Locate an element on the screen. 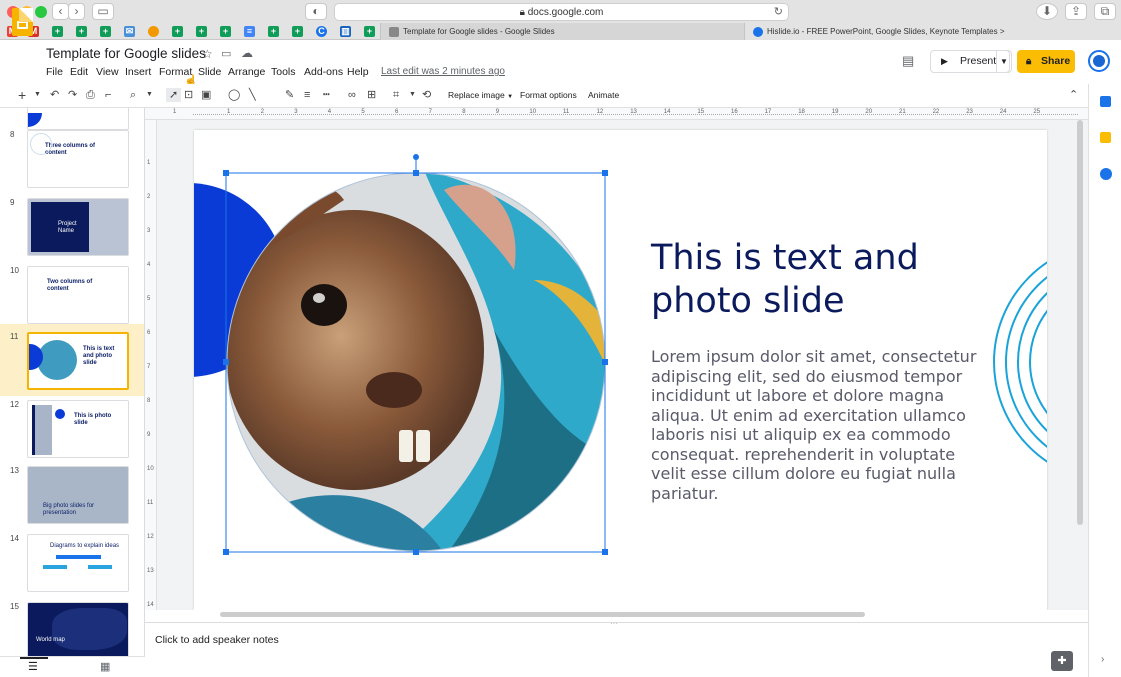  reset-image-icon: ⟲ is located at coordinates (426, 95).